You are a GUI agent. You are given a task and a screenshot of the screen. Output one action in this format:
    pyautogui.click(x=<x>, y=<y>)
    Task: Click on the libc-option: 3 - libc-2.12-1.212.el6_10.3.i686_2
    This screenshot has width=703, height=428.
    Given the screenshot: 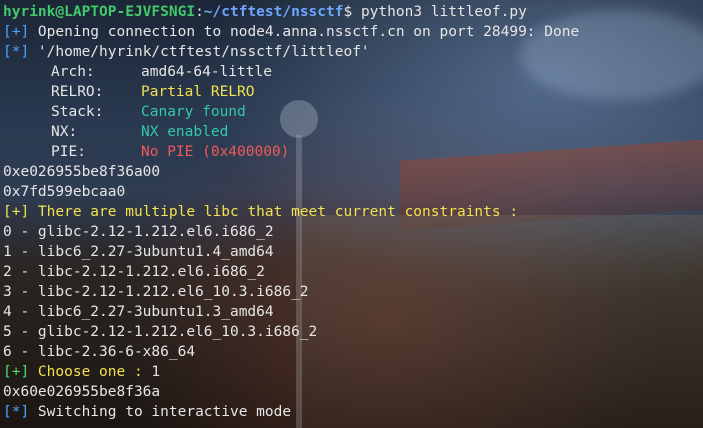 What is the action you would take?
    pyautogui.click(x=156, y=292)
    